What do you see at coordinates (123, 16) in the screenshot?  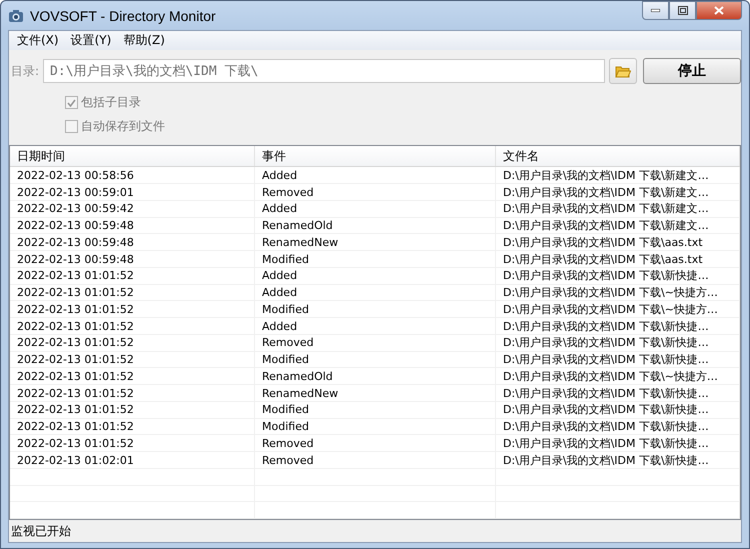 I see `window-title: VOVSOFT - Directory Monitor` at bounding box center [123, 16].